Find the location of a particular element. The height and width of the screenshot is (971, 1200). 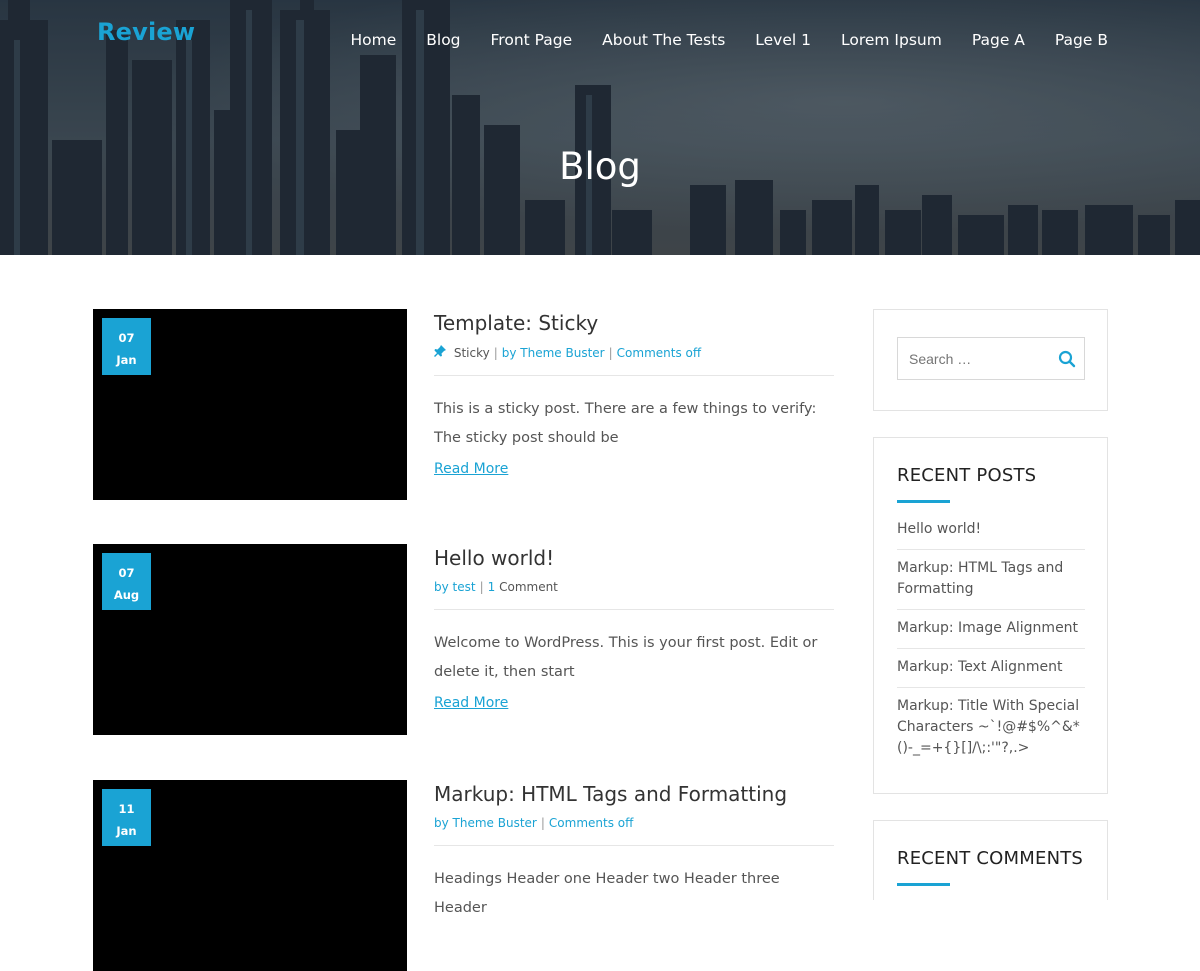

search-icon is located at coordinates (1067, 359).